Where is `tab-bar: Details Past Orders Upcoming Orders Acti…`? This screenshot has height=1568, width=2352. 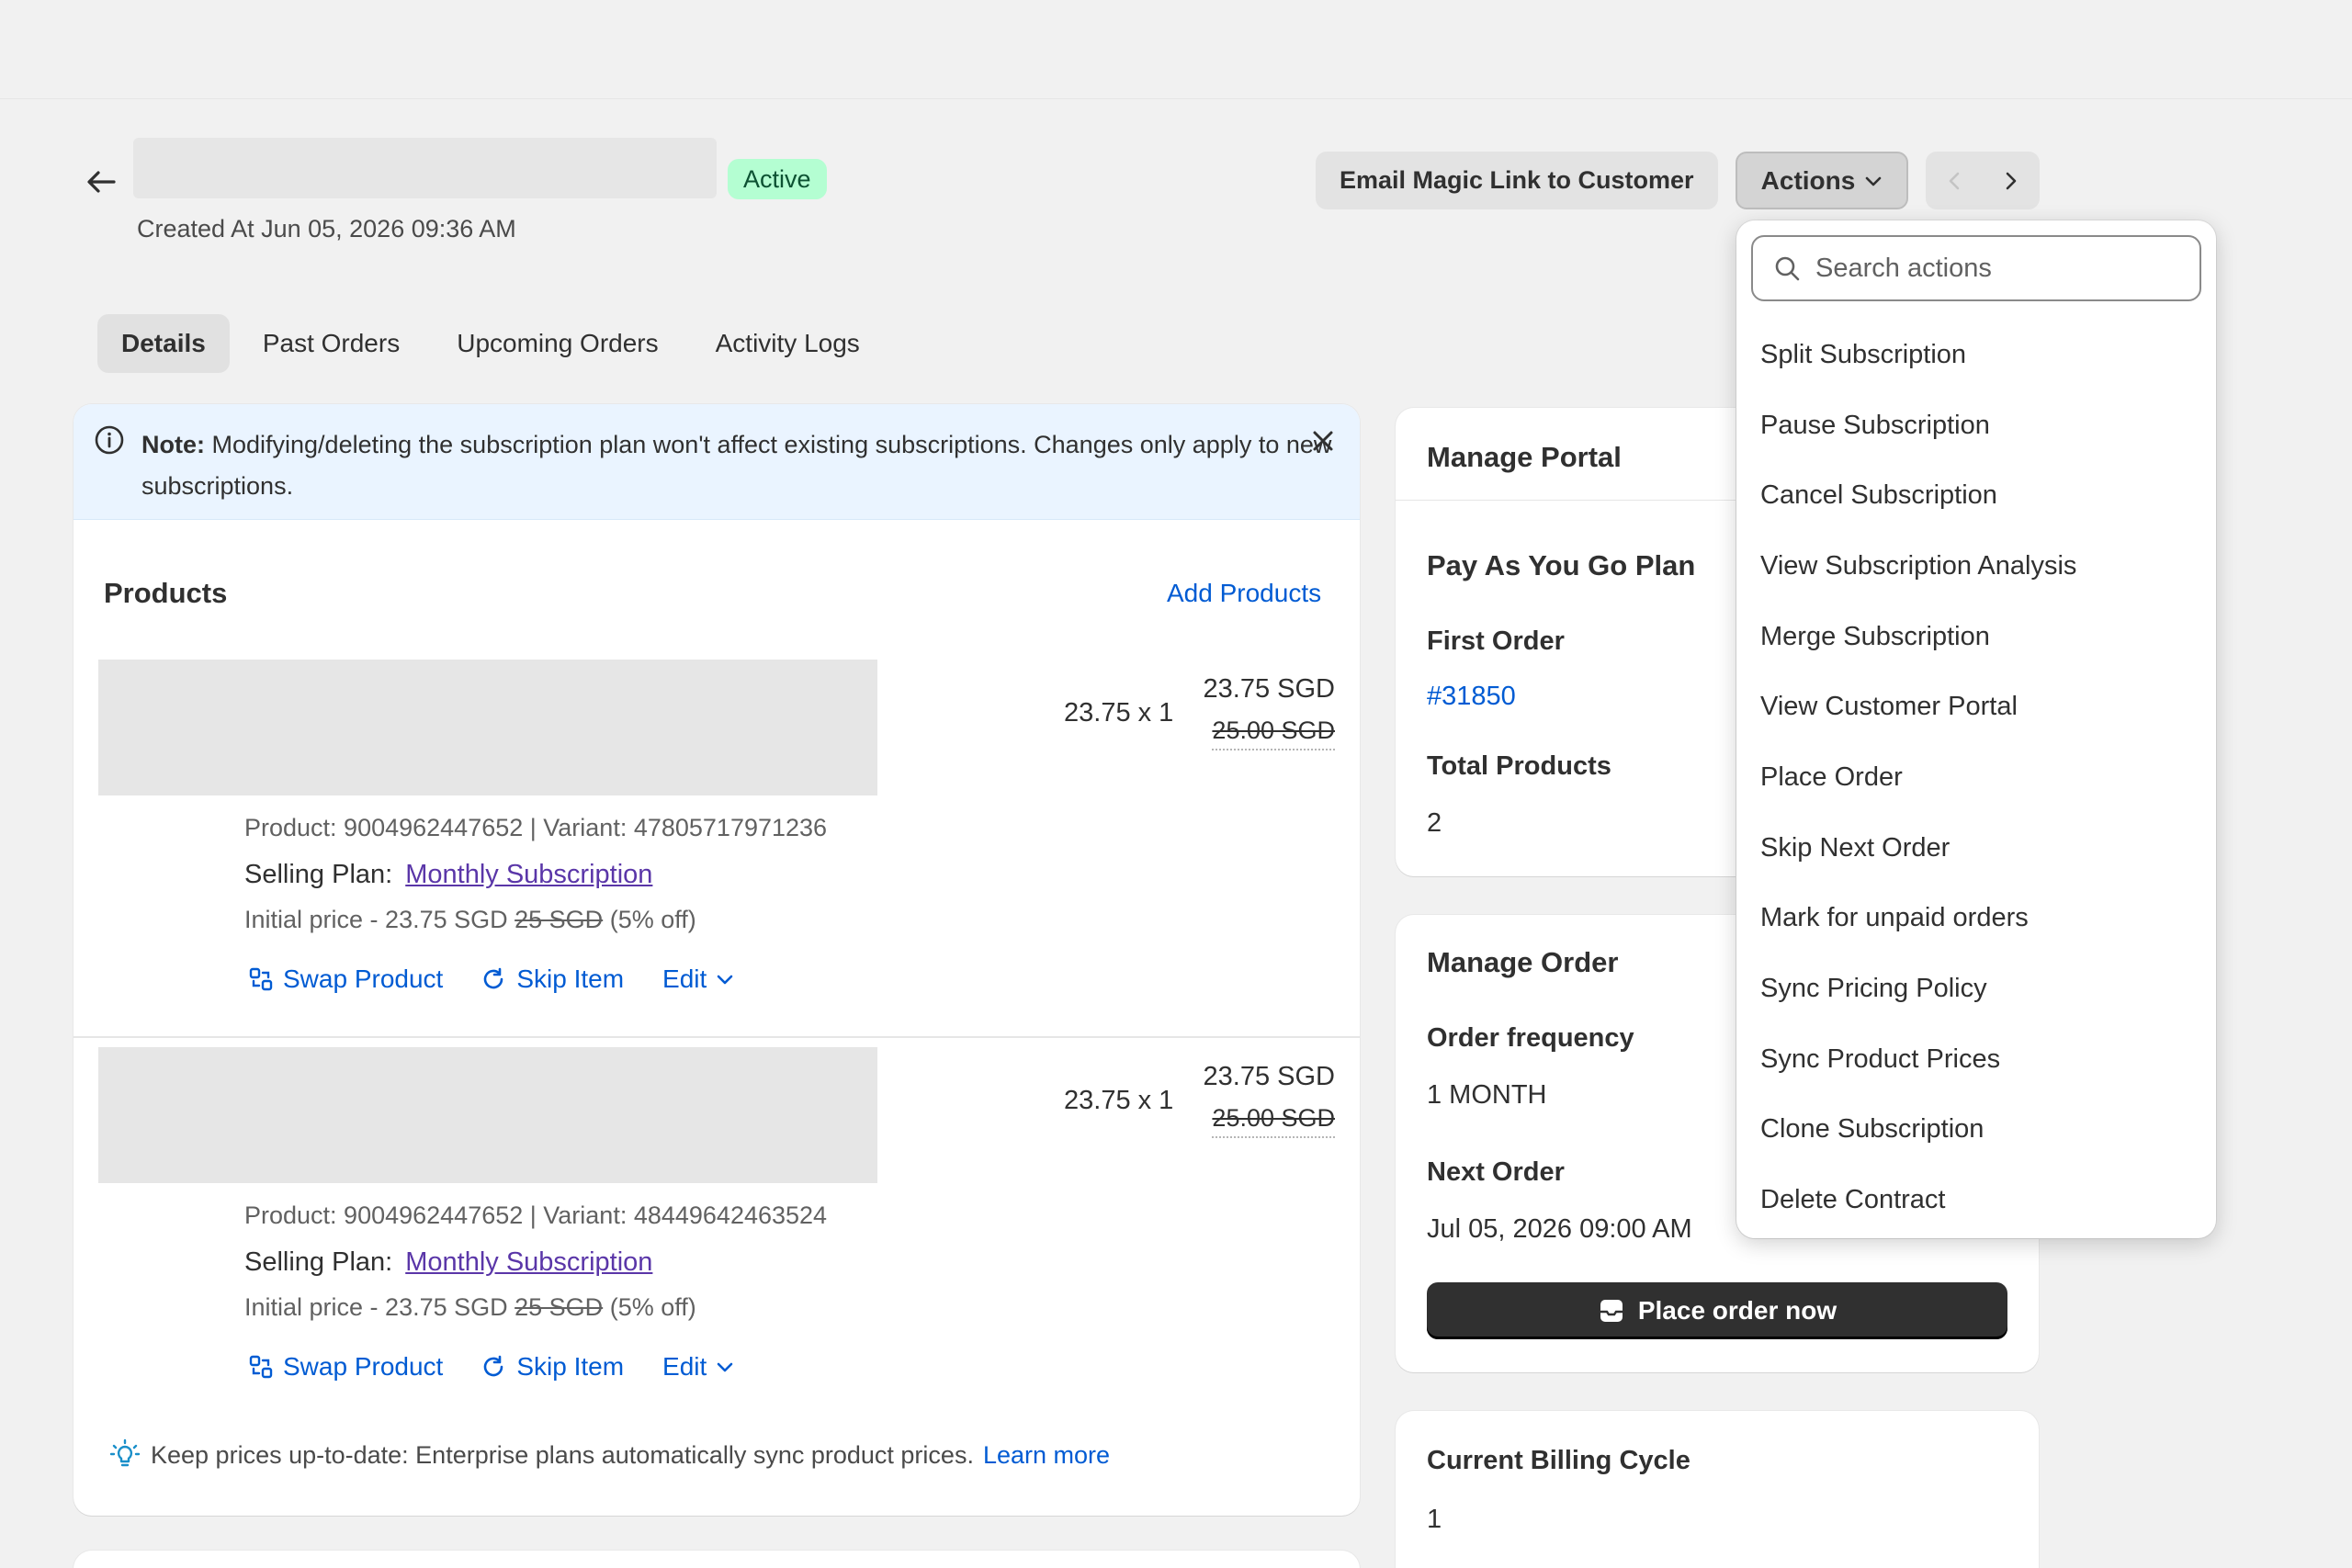
tab-bar: Details Past Orders Upcoming Orders Acti… is located at coordinates (490, 344).